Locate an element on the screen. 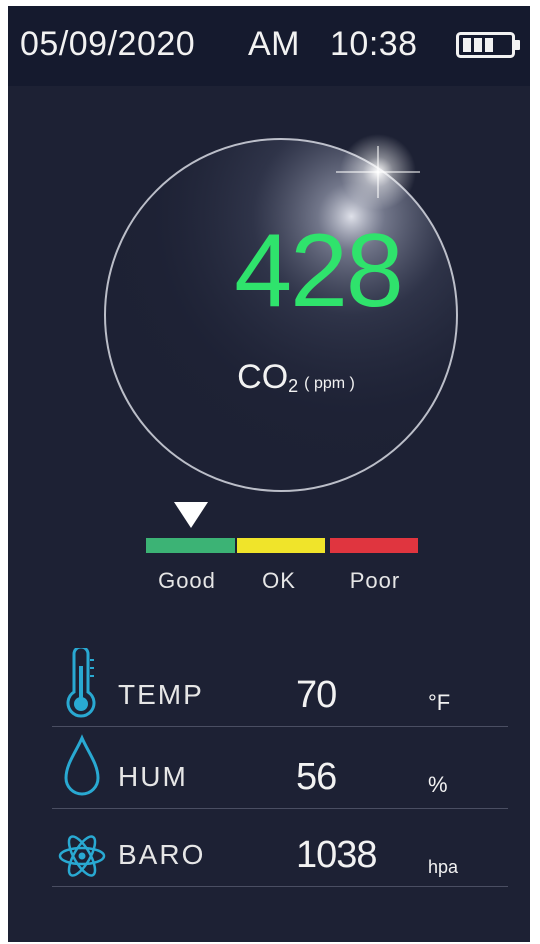 This screenshot has width=540, height=944. air-quality-indicator-arrow is located at coordinates (191, 515).